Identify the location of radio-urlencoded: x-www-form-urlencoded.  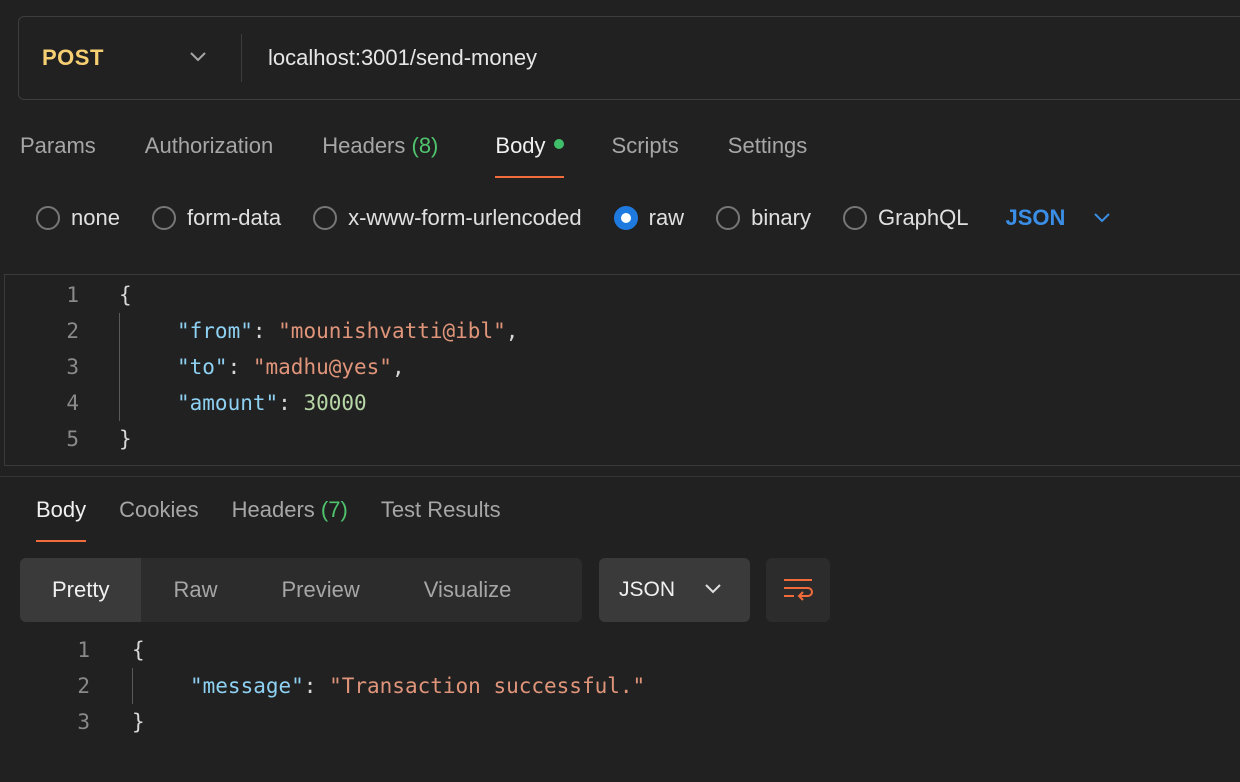
(447, 218).